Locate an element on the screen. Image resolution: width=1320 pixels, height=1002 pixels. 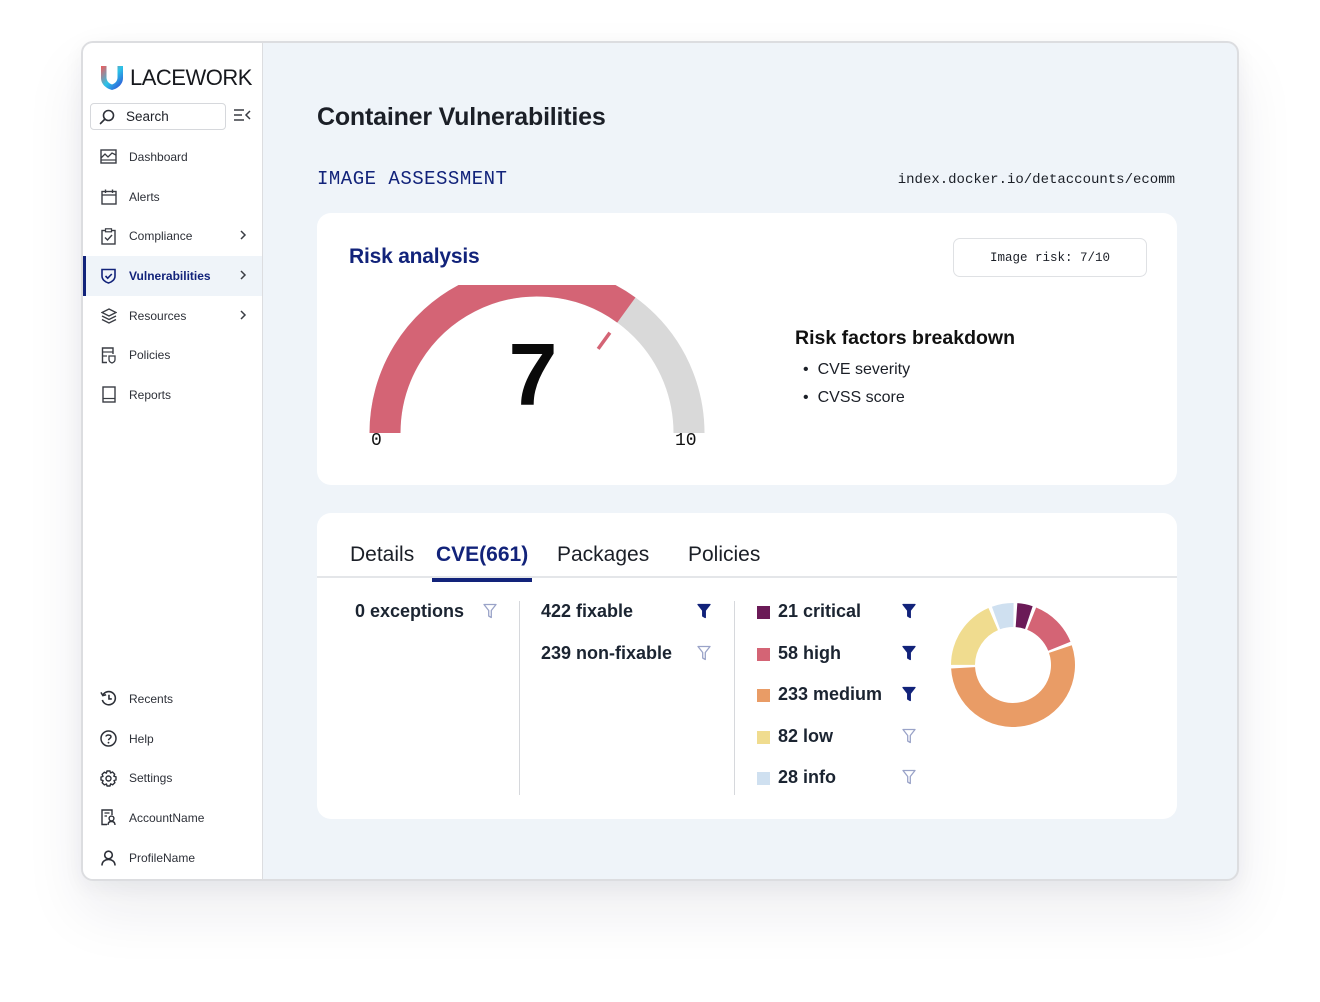
exceptions-column: 0 exceptions is located at coordinates (430, 622).